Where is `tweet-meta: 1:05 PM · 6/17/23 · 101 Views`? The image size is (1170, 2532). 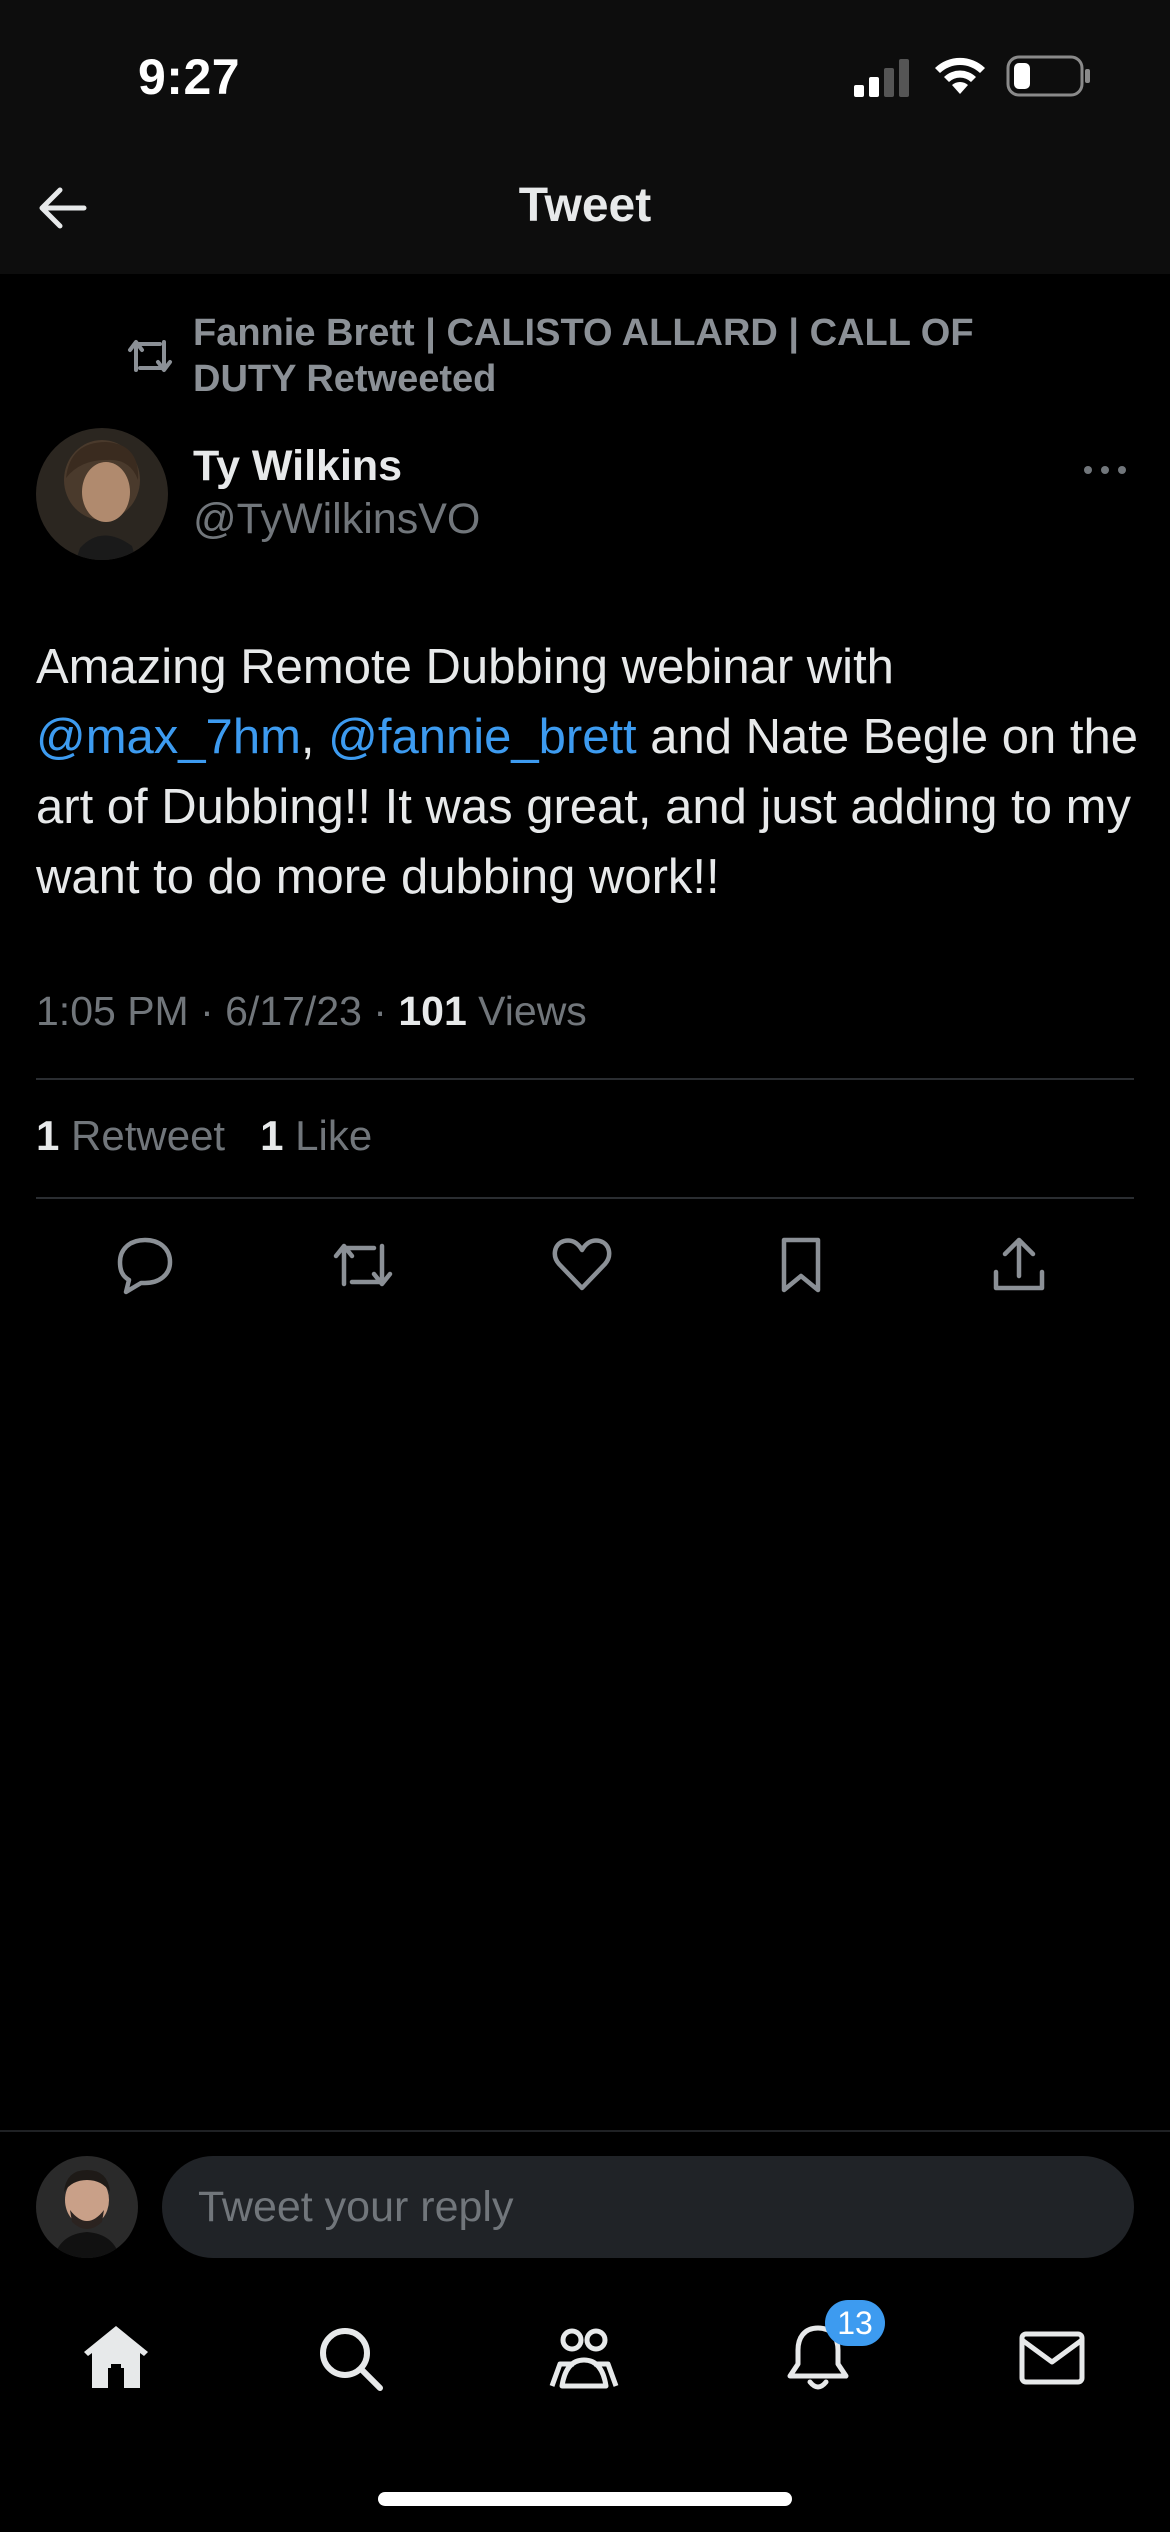 tweet-meta: 1:05 PM · 6/17/23 · 101 Views is located at coordinates (311, 1011).